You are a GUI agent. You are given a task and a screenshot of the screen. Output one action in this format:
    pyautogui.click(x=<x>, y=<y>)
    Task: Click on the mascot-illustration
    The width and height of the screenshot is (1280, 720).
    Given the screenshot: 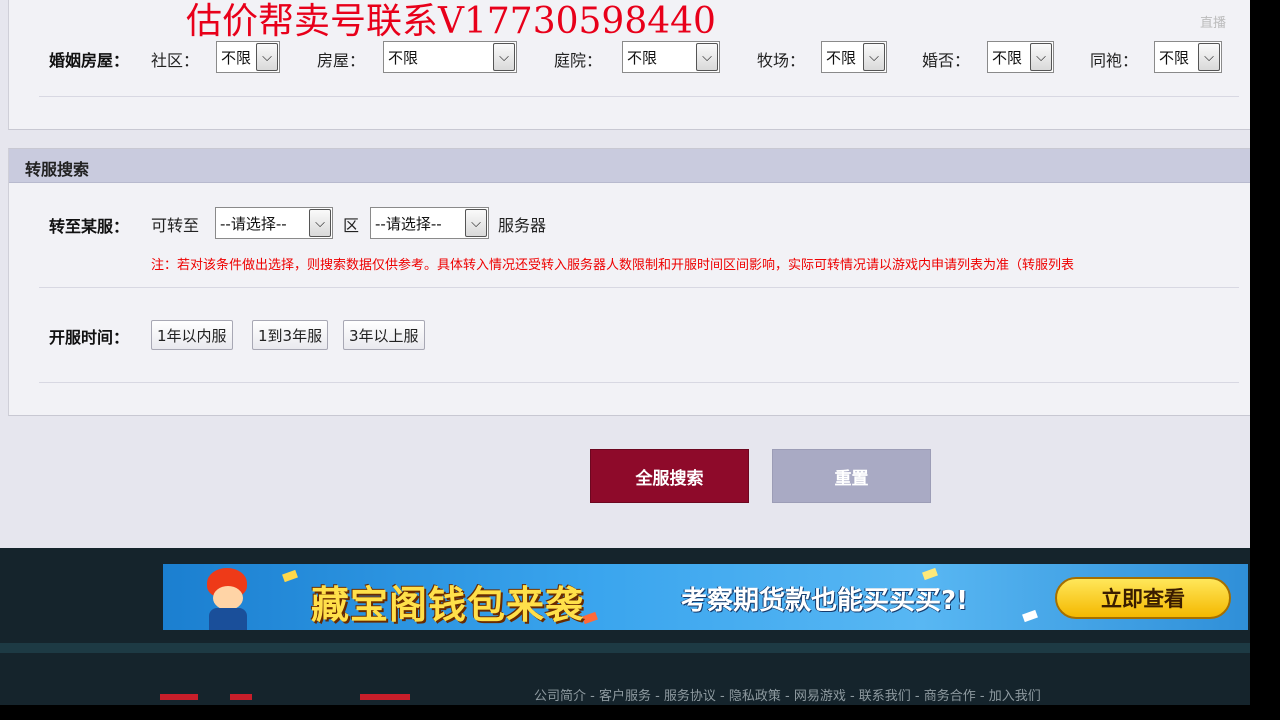 What is the action you would take?
    pyautogui.click(x=228, y=597)
    